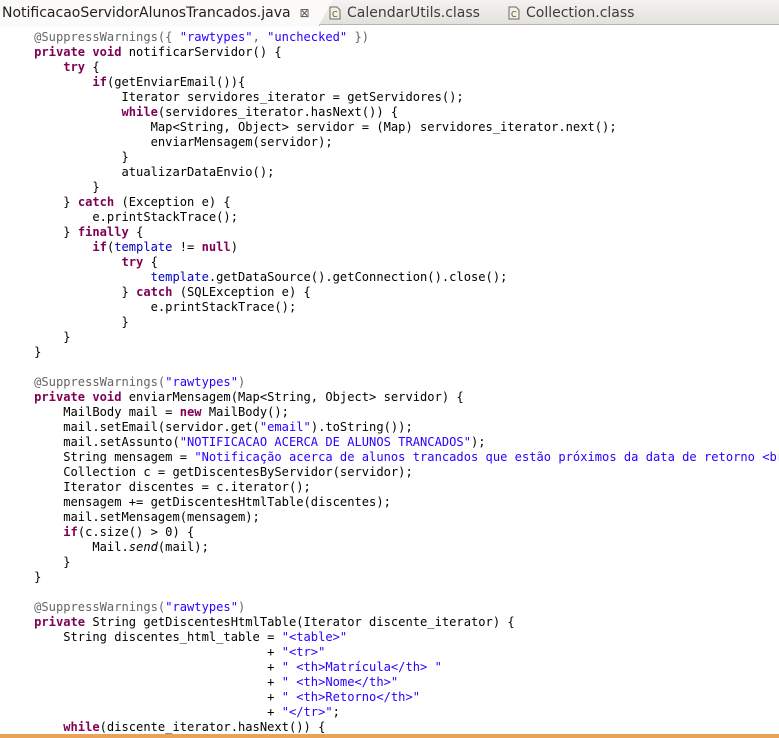 The image size is (779, 738). What do you see at coordinates (107, 232) in the screenshot?
I see `code-token: finally` at bounding box center [107, 232].